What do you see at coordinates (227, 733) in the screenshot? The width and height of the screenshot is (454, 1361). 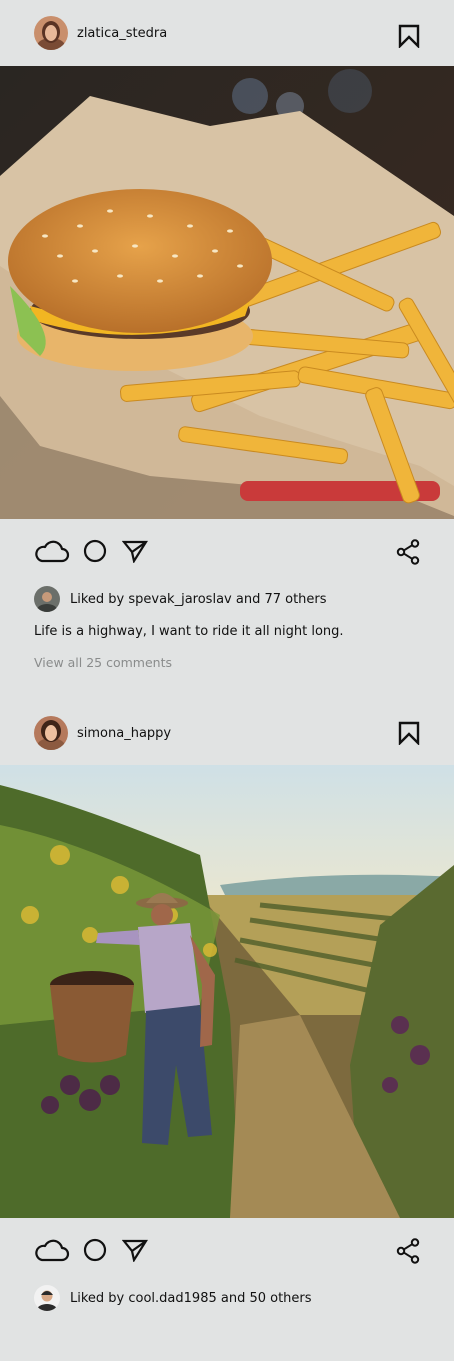 I see `post-header: simona_happy` at bounding box center [227, 733].